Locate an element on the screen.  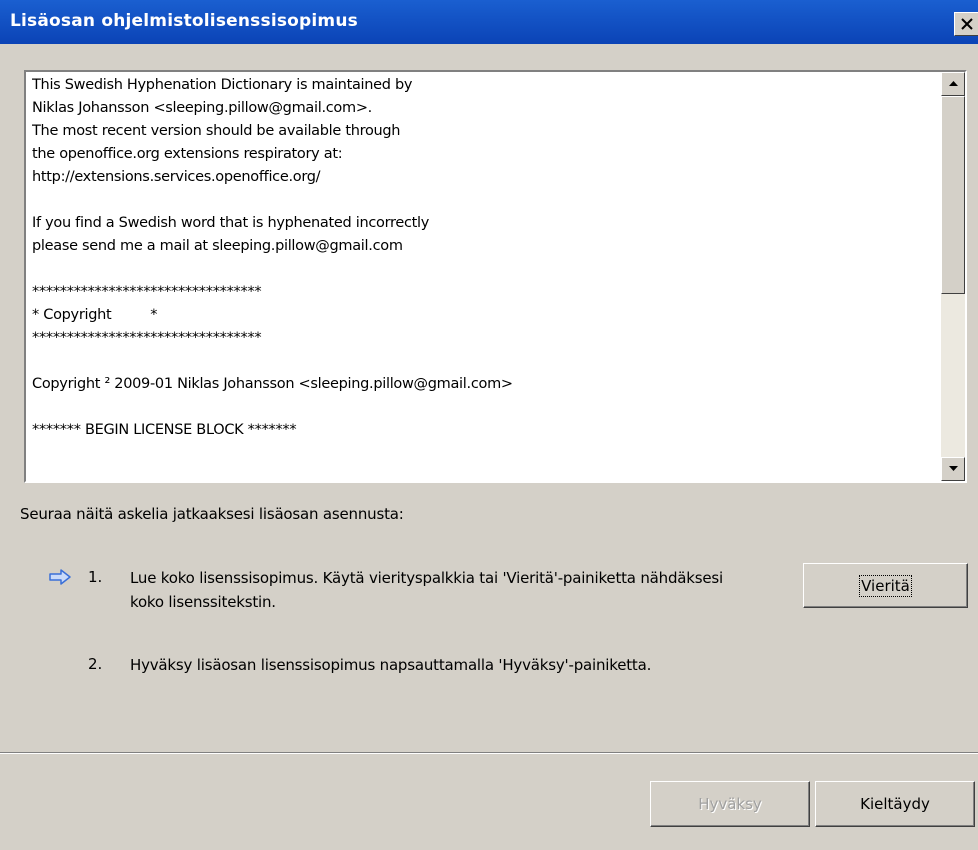
close-button is located at coordinates (966, 24).